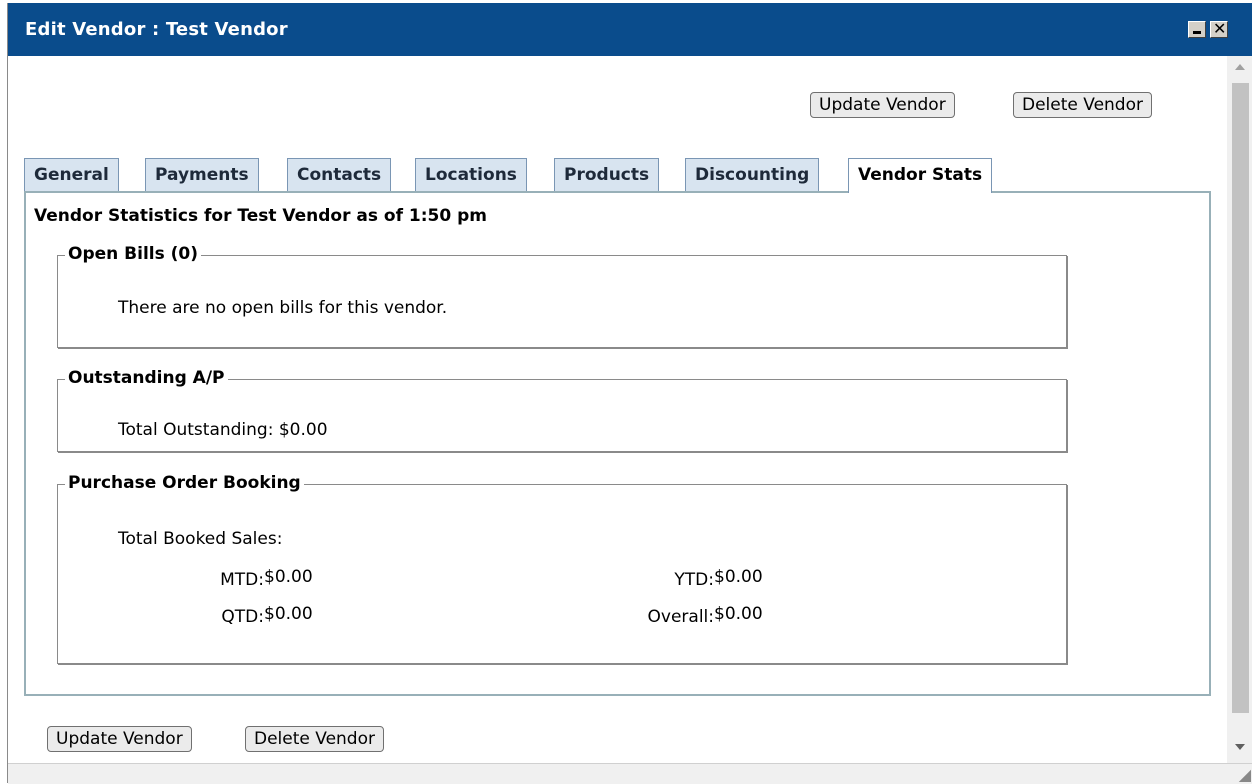 The height and width of the screenshot is (784, 1252). What do you see at coordinates (133, 254) in the screenshot?
I see `open-bills-legend: Open Bills (0)` at bounding box center [133, 254].